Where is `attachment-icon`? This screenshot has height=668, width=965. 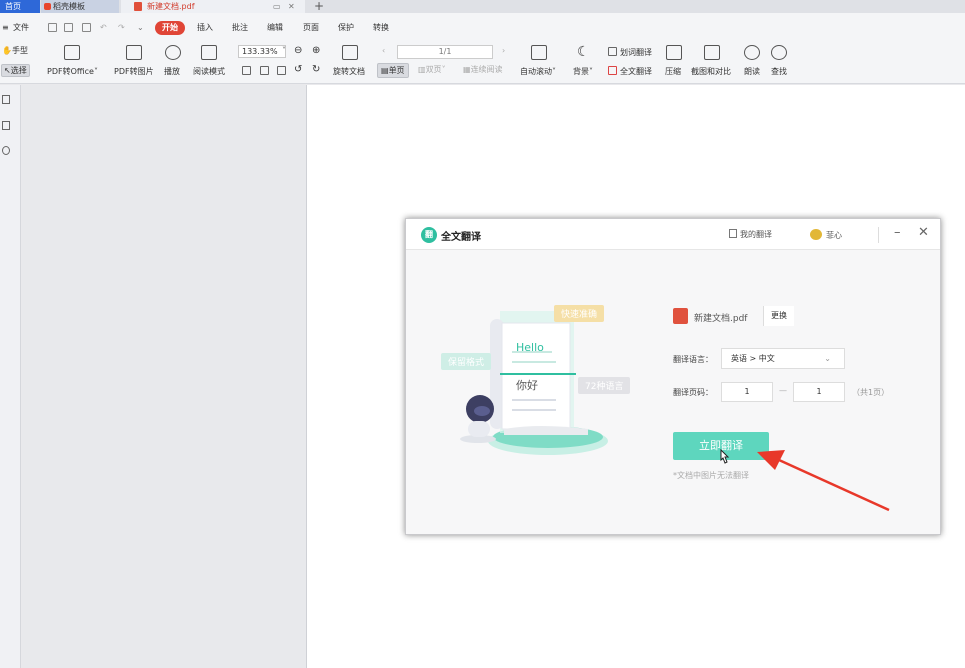
attachment-icon is located at coordinates (6, 150).